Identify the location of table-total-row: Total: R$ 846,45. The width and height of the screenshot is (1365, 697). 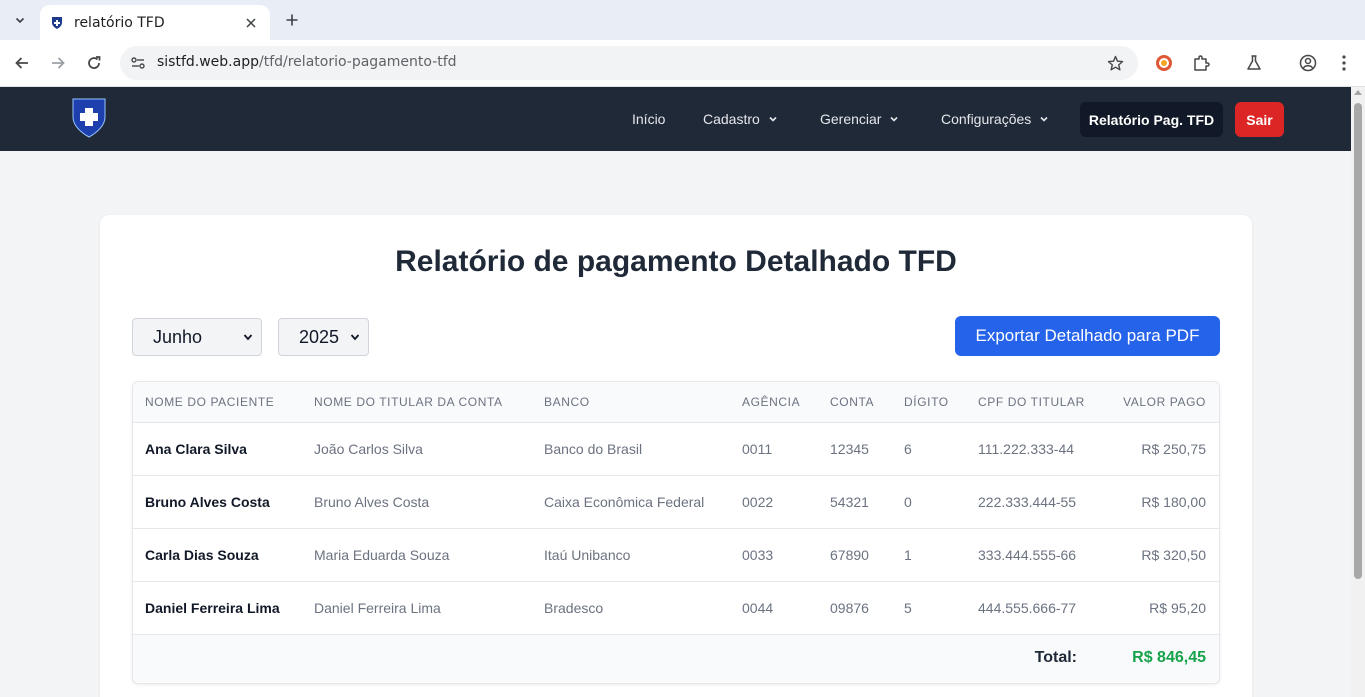
(676, 658).